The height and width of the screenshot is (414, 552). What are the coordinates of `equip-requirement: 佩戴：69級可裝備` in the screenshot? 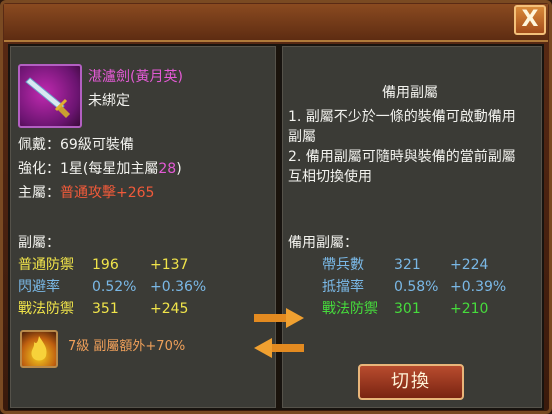 It's located at (76, 145).